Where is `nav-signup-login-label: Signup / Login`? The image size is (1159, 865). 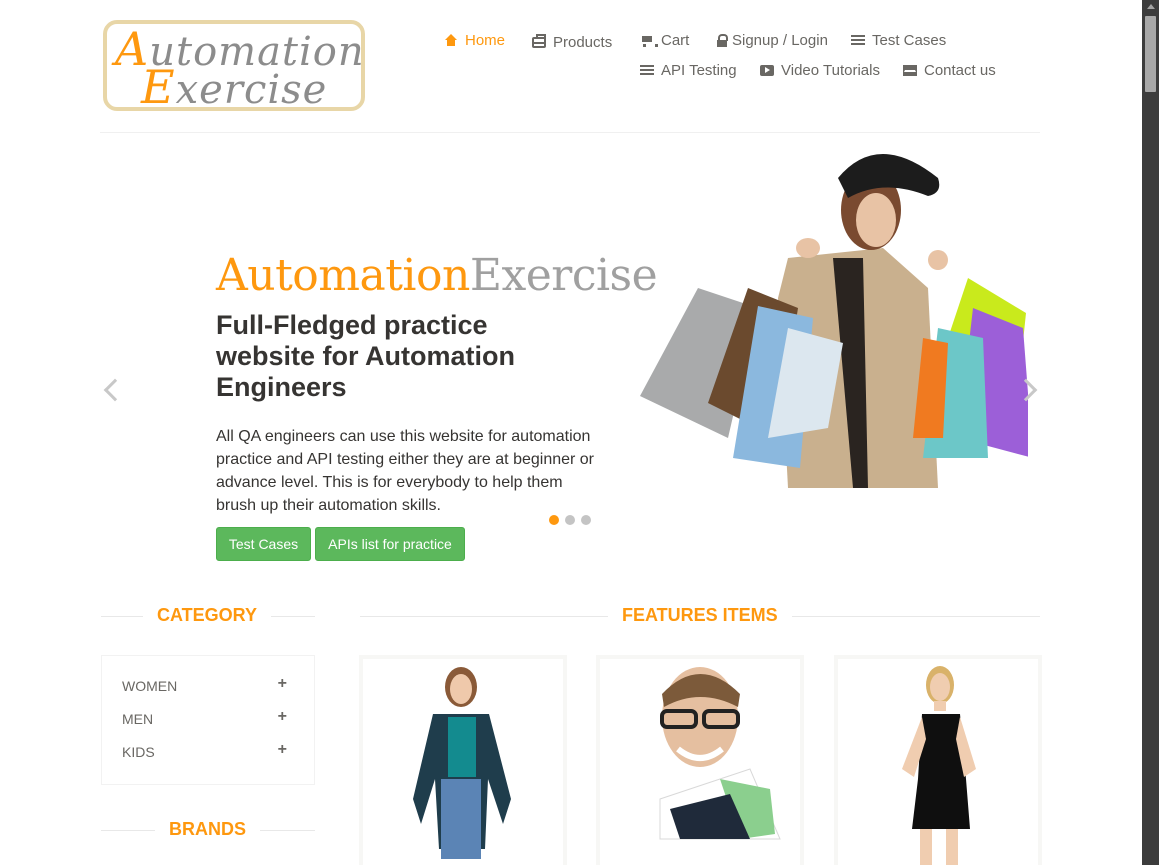
nav-signup-login-label: Signup / Login is located at coordinates (780, 40).